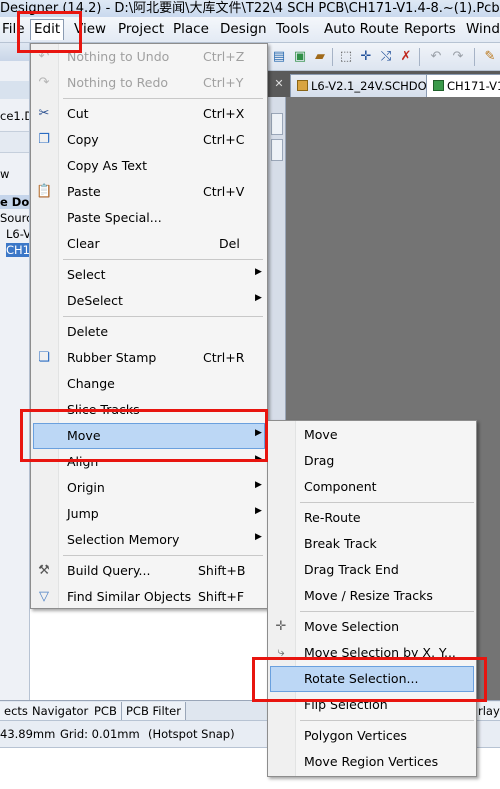 Image resolution: width=500 pixels, height=789 pixels. Describe the element at coordinates (292, 29) in the screenshot. I see `menu-tools: Tools` at that location.